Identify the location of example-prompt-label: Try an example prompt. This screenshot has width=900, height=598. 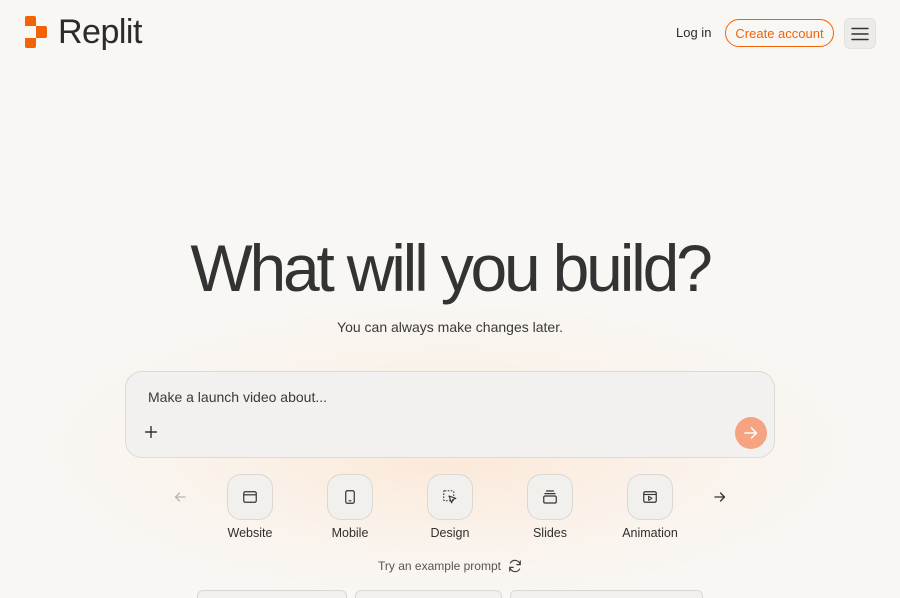
(439, 566).